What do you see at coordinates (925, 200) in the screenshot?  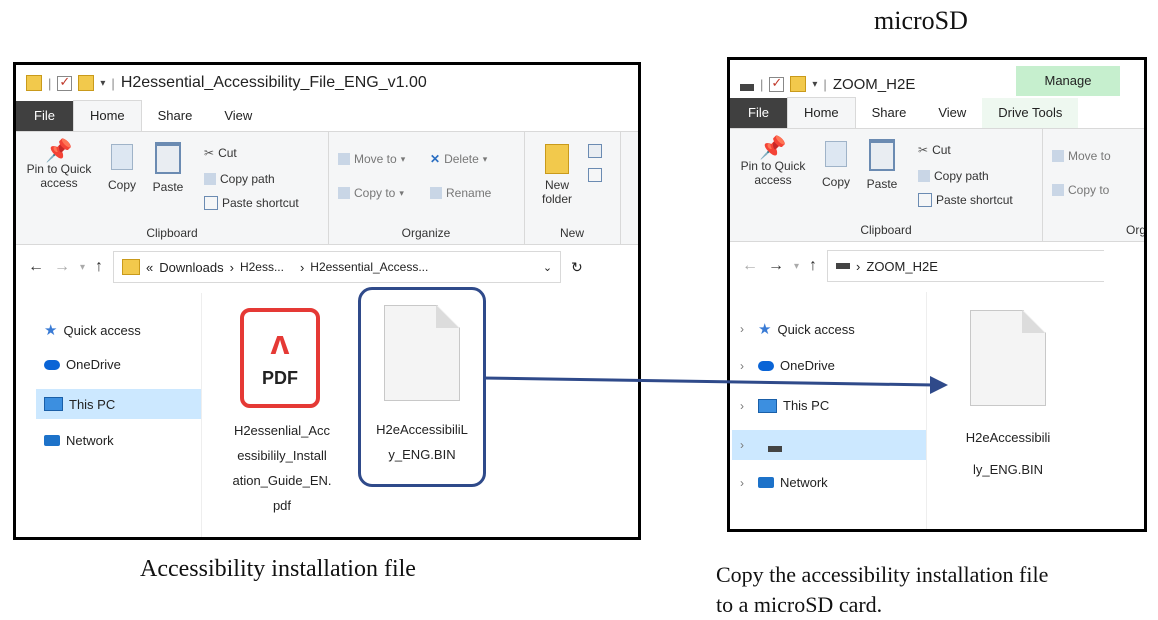 I see `paste-shortcut-icon` at bounding box center [925, 200].